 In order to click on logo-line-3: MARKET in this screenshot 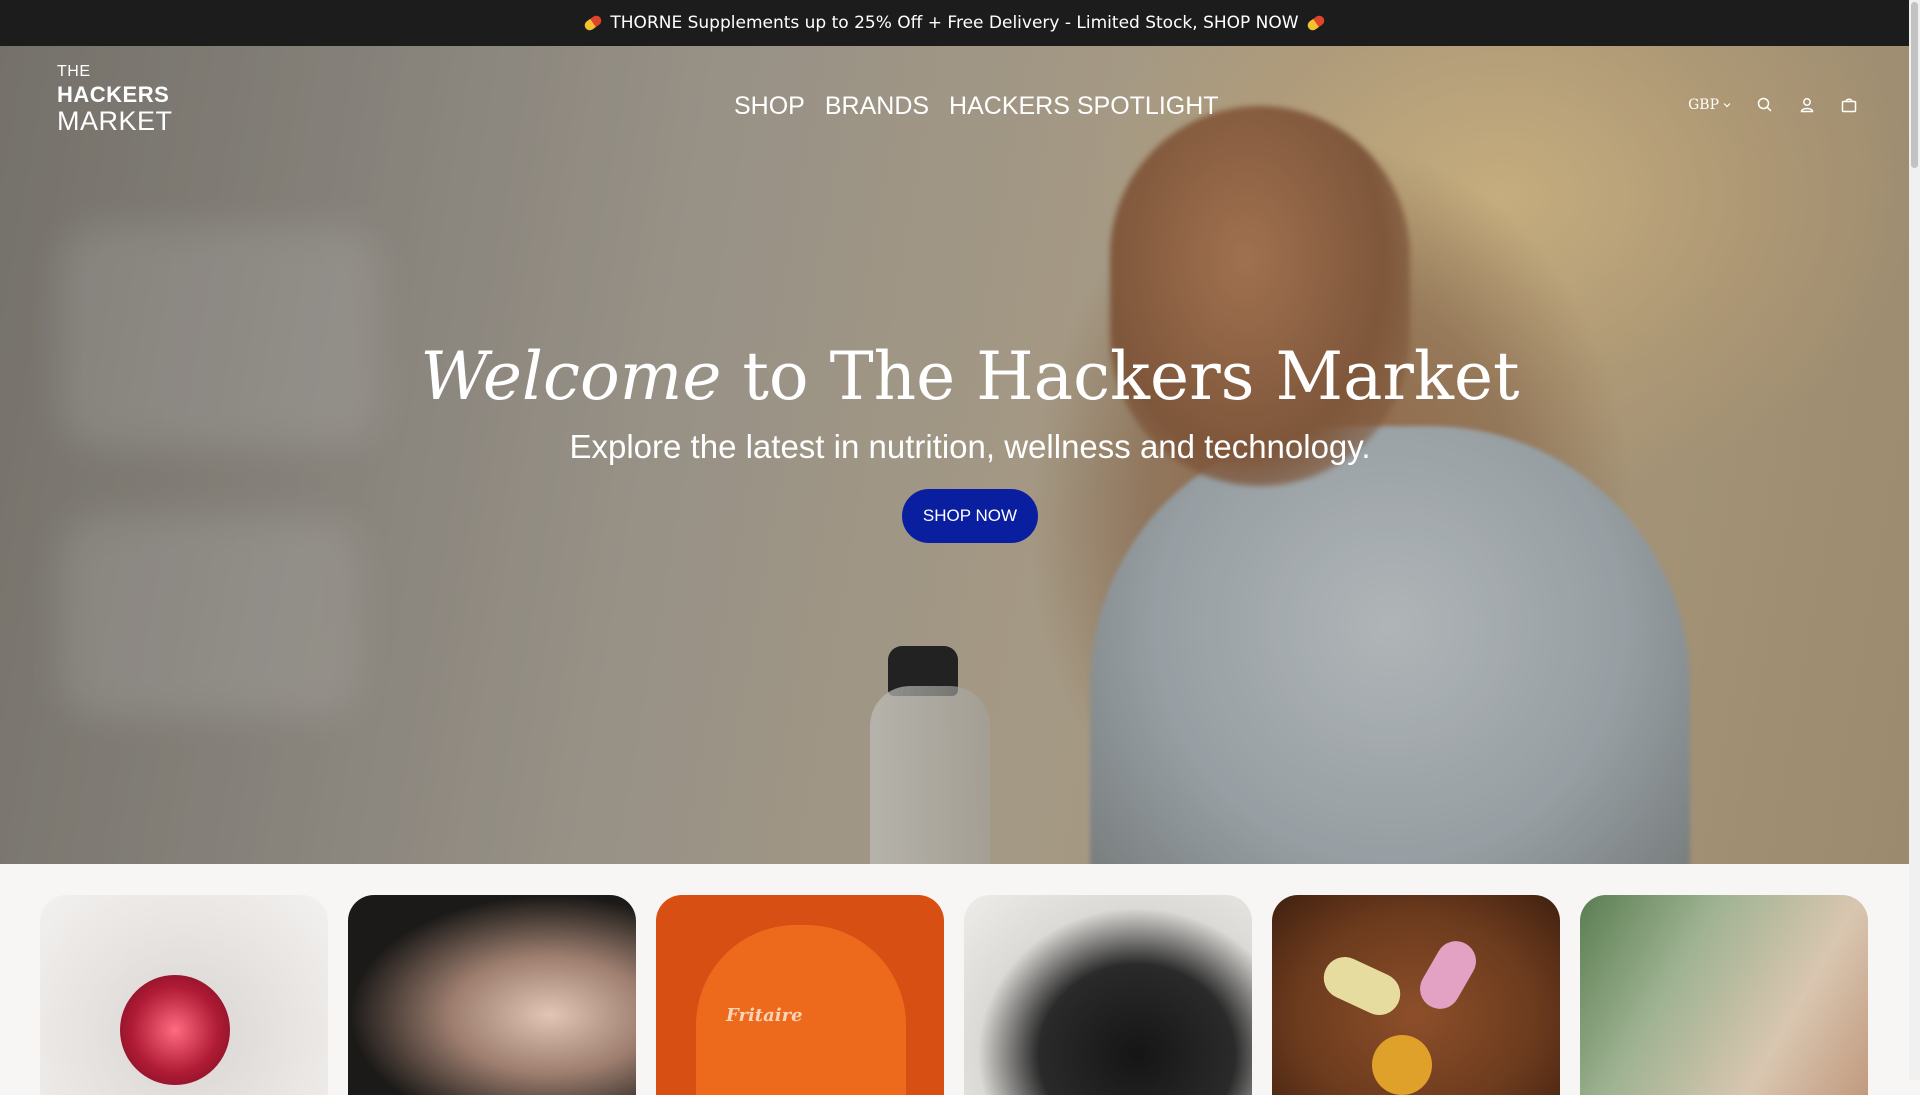, I will do `click(115, 121)`.